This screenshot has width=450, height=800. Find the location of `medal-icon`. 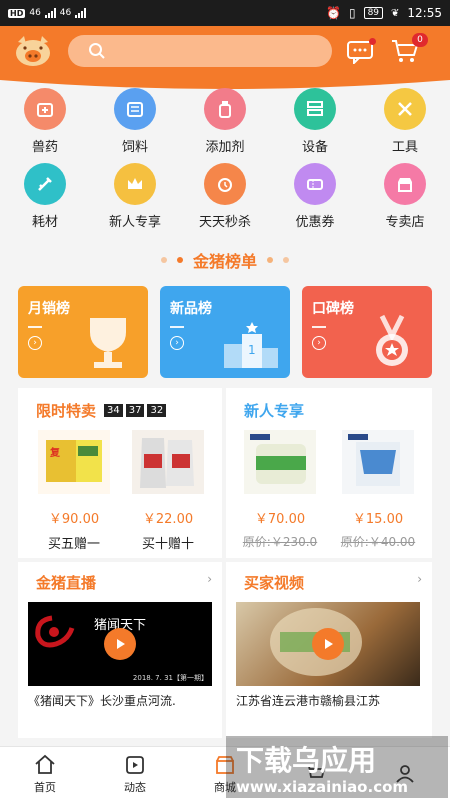

medal-icon is located at coordinates (392, 340).